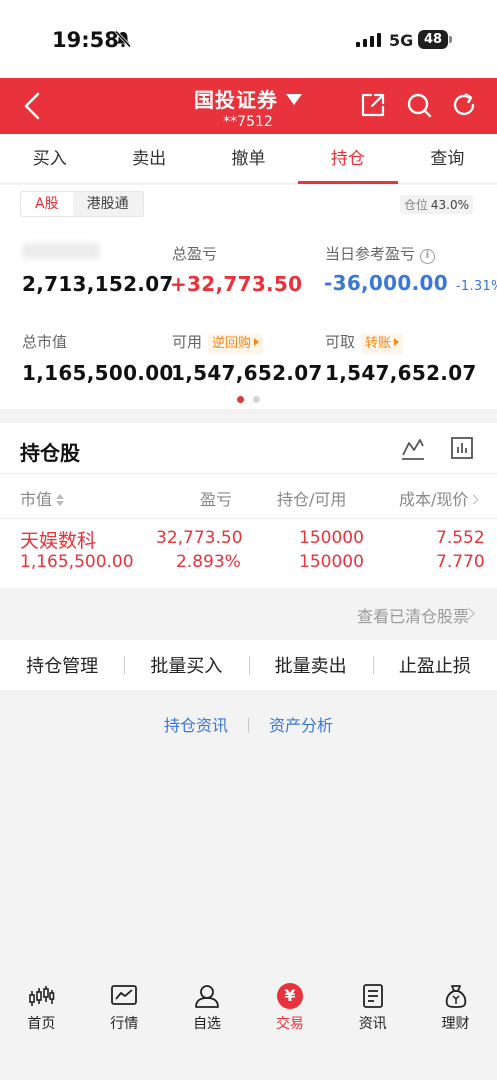  What do you see at coordinates (449, 205) in the screenshot?
I see `position-ratio-value: 43.0%` at bounding box center [449, 205].